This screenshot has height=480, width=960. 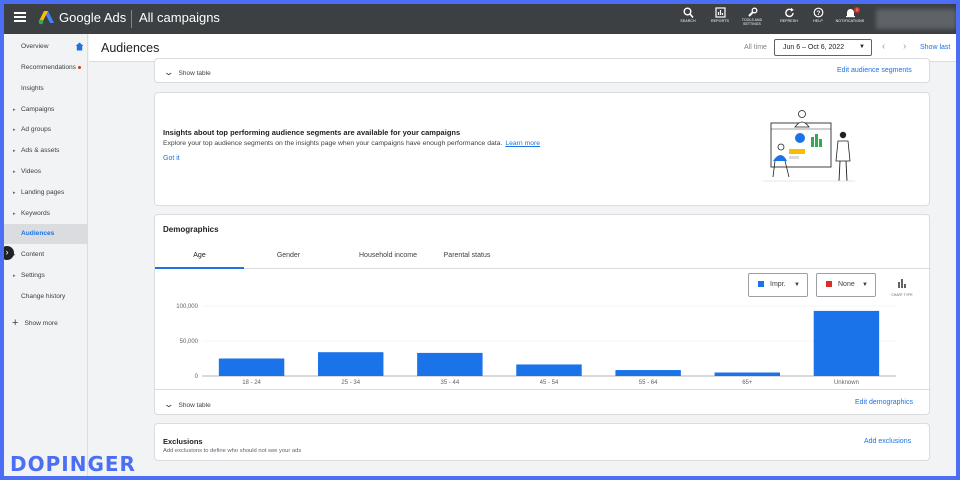 I want to click on edit-audience-segments-link: Edit audience segments, so click(x=874, y=70).